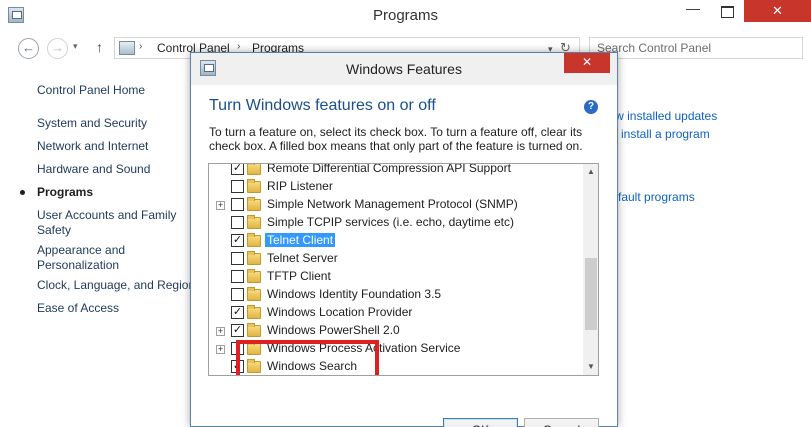 The width and height of the screenshot is (811, 427). I want to click on maximize-button, so click(727, 11).